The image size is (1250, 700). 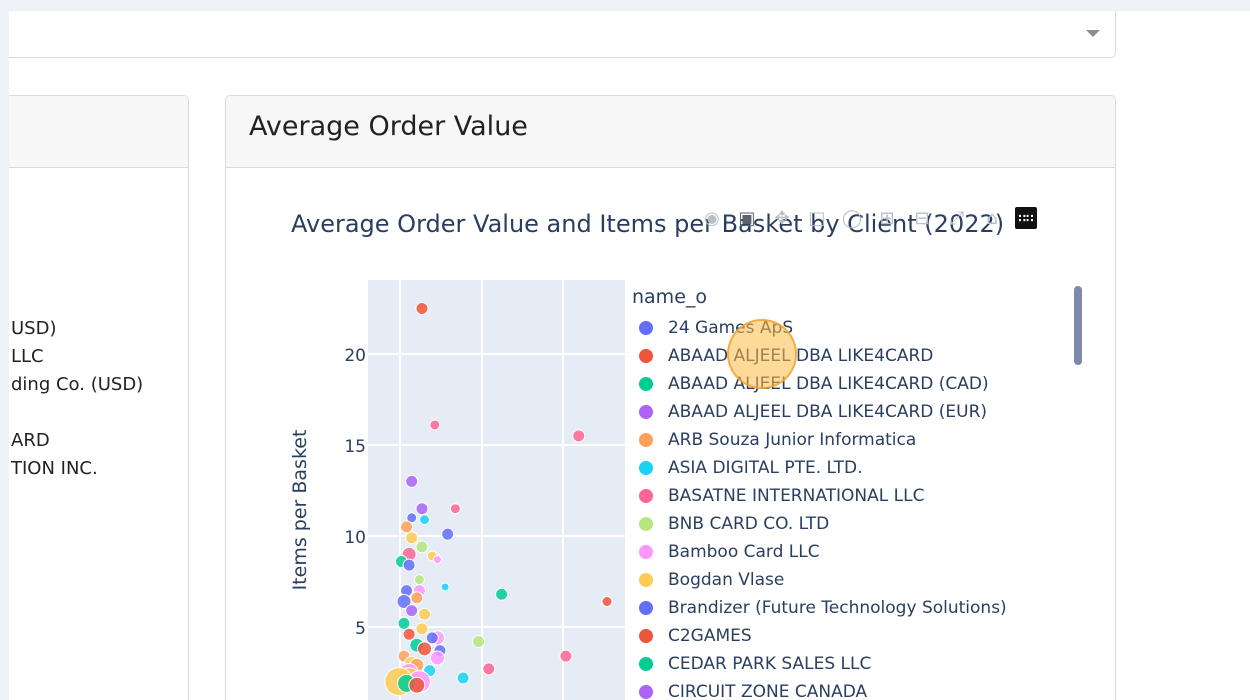 I want to click on legend-item: ARB Souza Junior Informatica, so click(x=774, y=440).